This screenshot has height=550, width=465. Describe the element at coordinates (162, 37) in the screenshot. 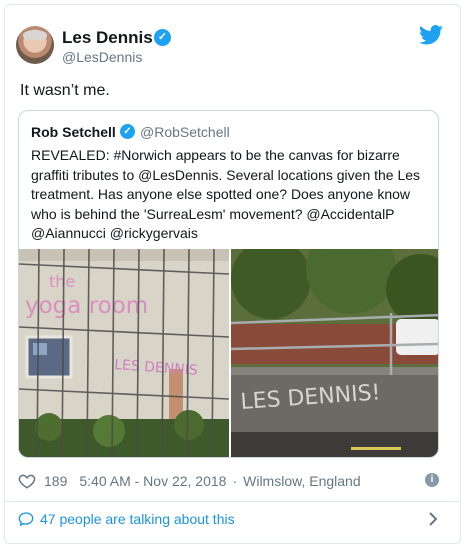

I see `verified-badge-icon: ✓` at that location.